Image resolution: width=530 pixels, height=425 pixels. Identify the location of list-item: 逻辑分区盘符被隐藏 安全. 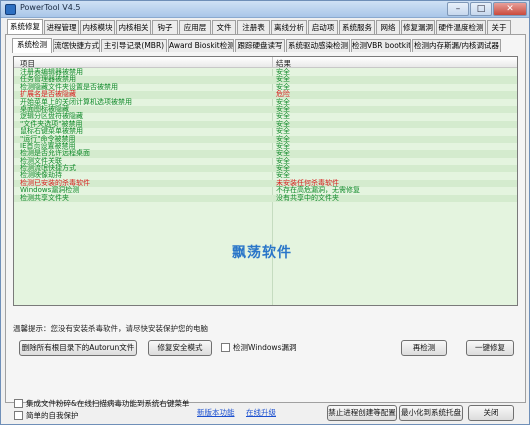
(265, 116).